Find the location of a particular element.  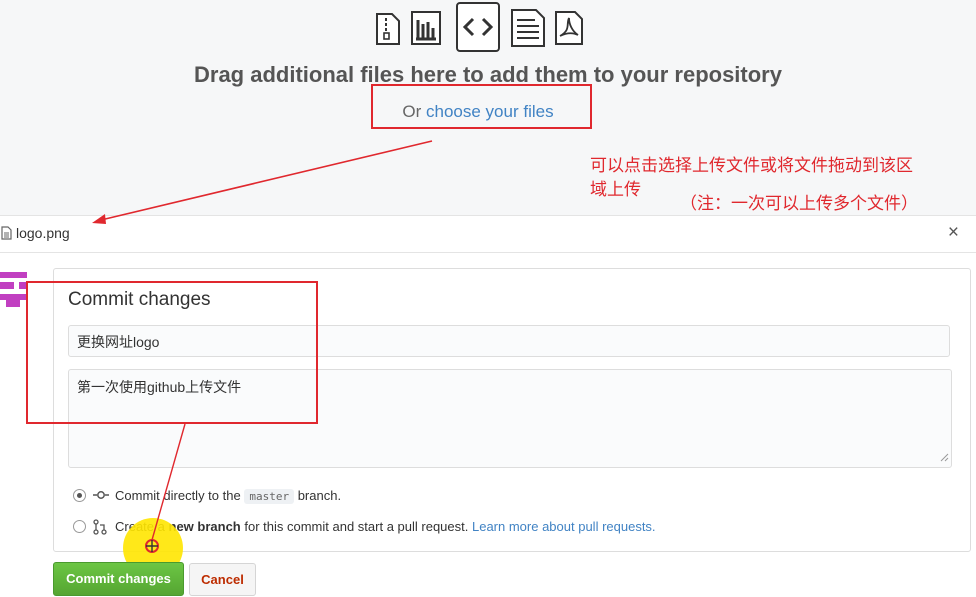

option-direct-prefix: Commit directly to the is located at coordinates (178, 495).